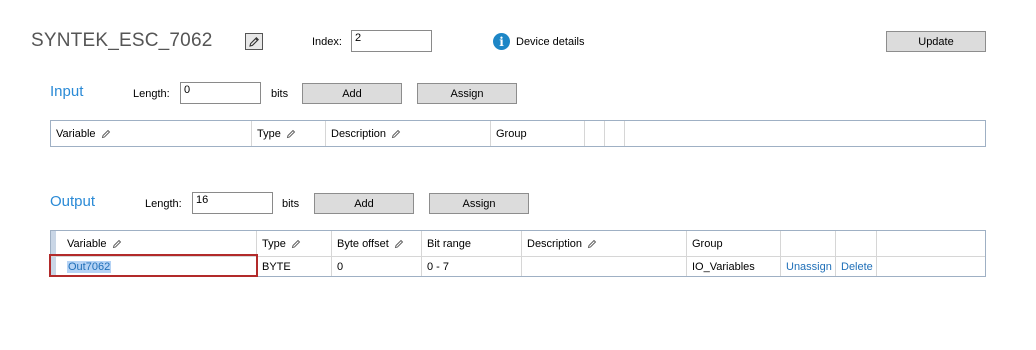  I want to click on info-icon: i, so click(501, 41).